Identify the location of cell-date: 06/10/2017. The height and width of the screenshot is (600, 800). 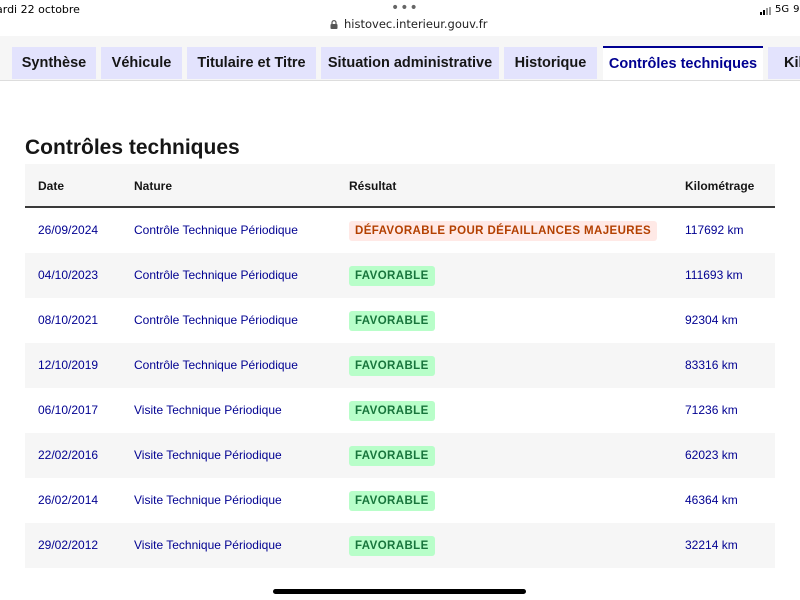
(68, 410).